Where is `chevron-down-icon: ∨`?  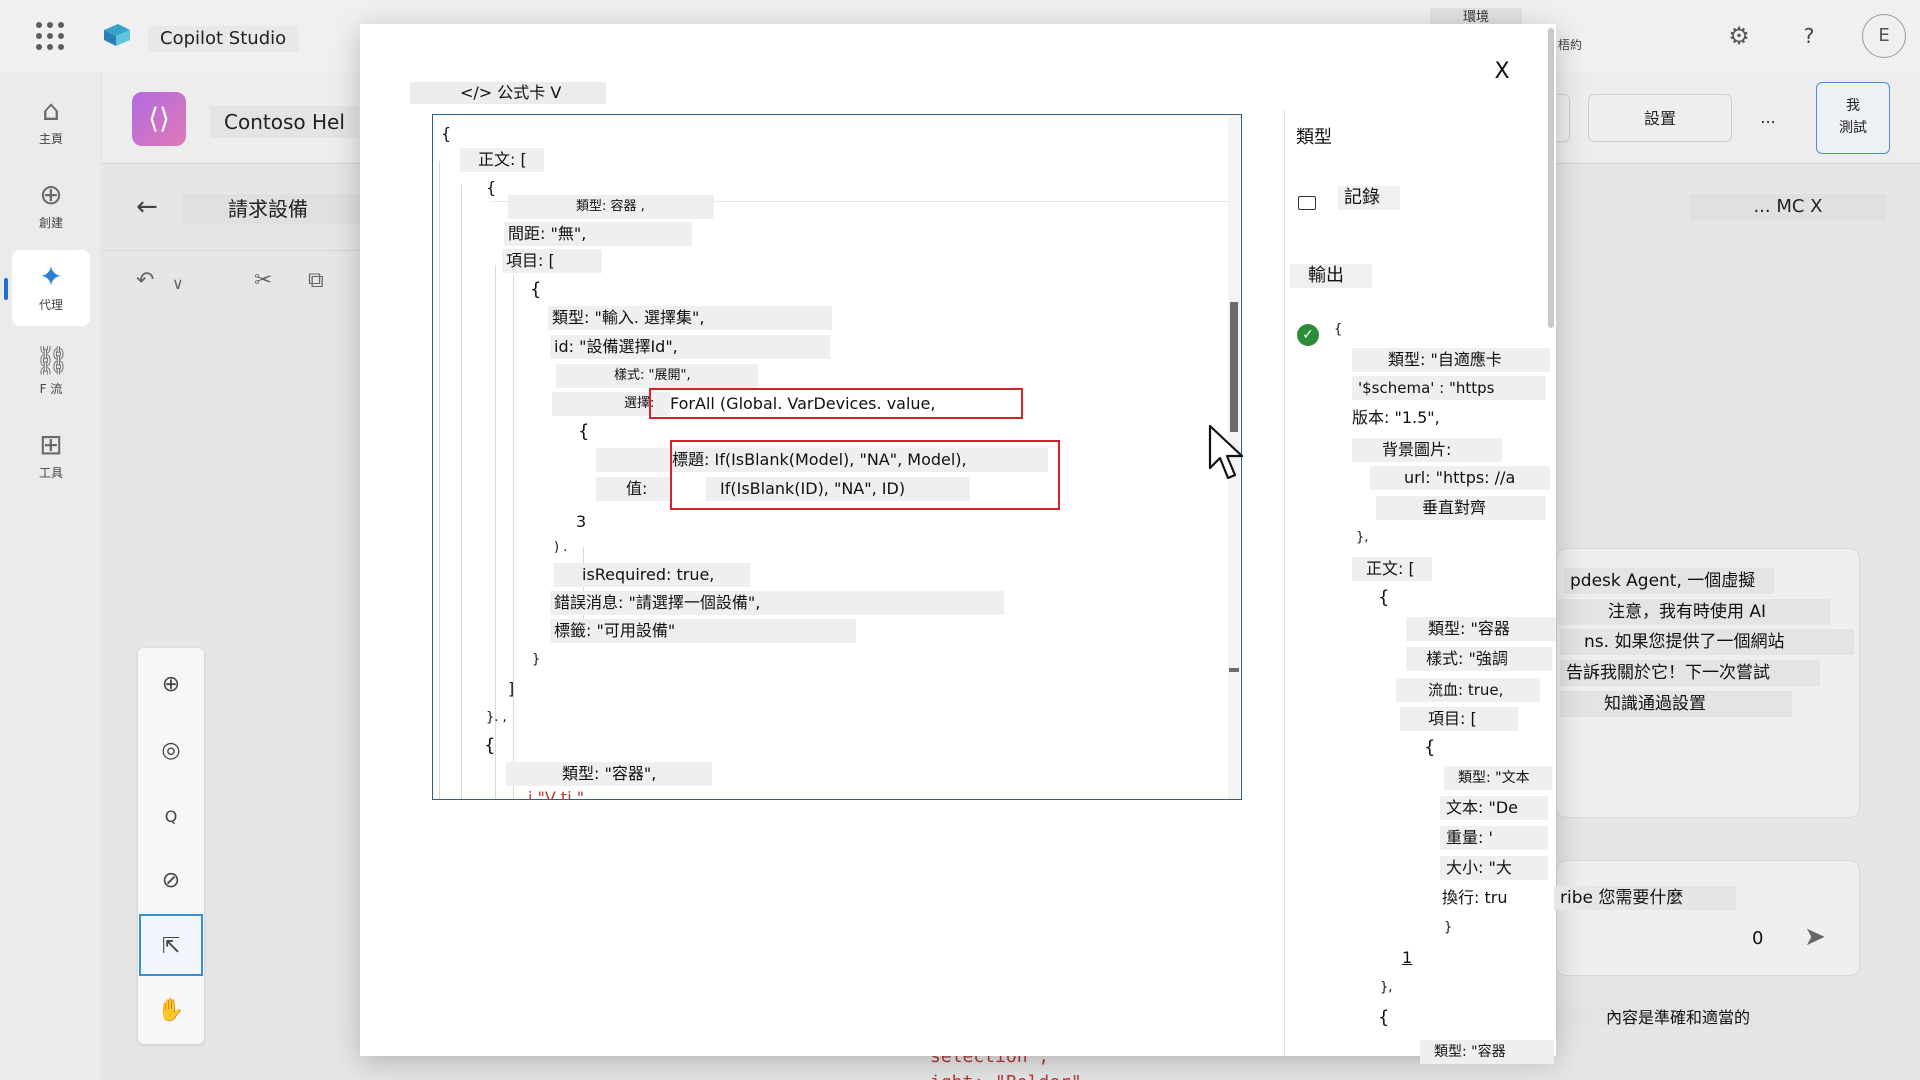 chevron-down-icon: ∨ is located at coordinates (178, 283).